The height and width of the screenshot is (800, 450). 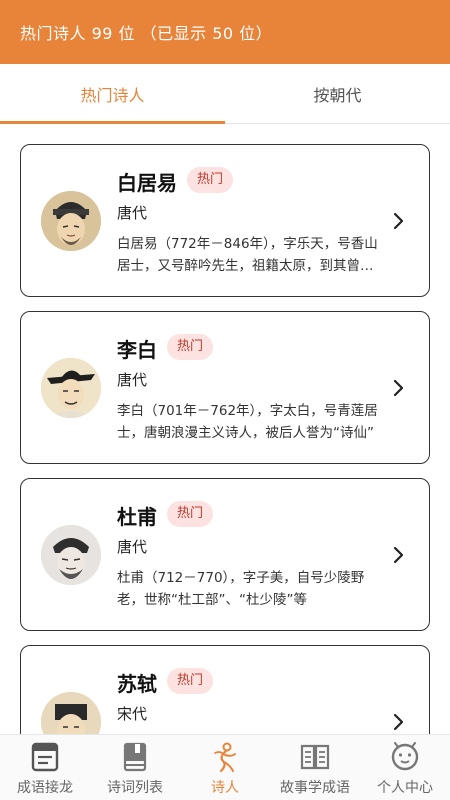 I want to click on nav-idiom-chain: 成语接龙, so click(x=45, y=767).